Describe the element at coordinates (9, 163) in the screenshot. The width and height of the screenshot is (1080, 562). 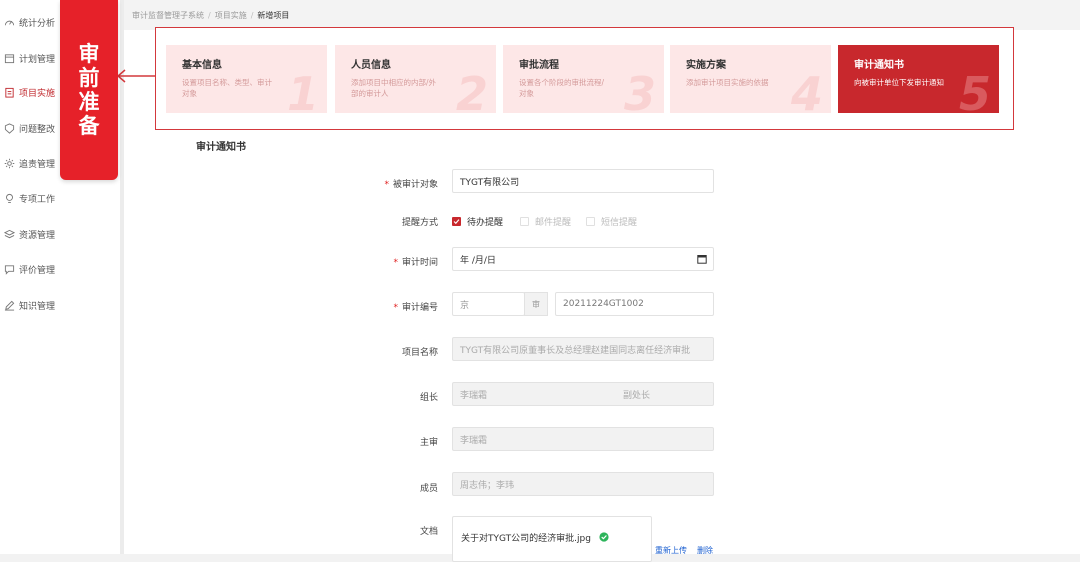
I see `gear-icon` at that location.